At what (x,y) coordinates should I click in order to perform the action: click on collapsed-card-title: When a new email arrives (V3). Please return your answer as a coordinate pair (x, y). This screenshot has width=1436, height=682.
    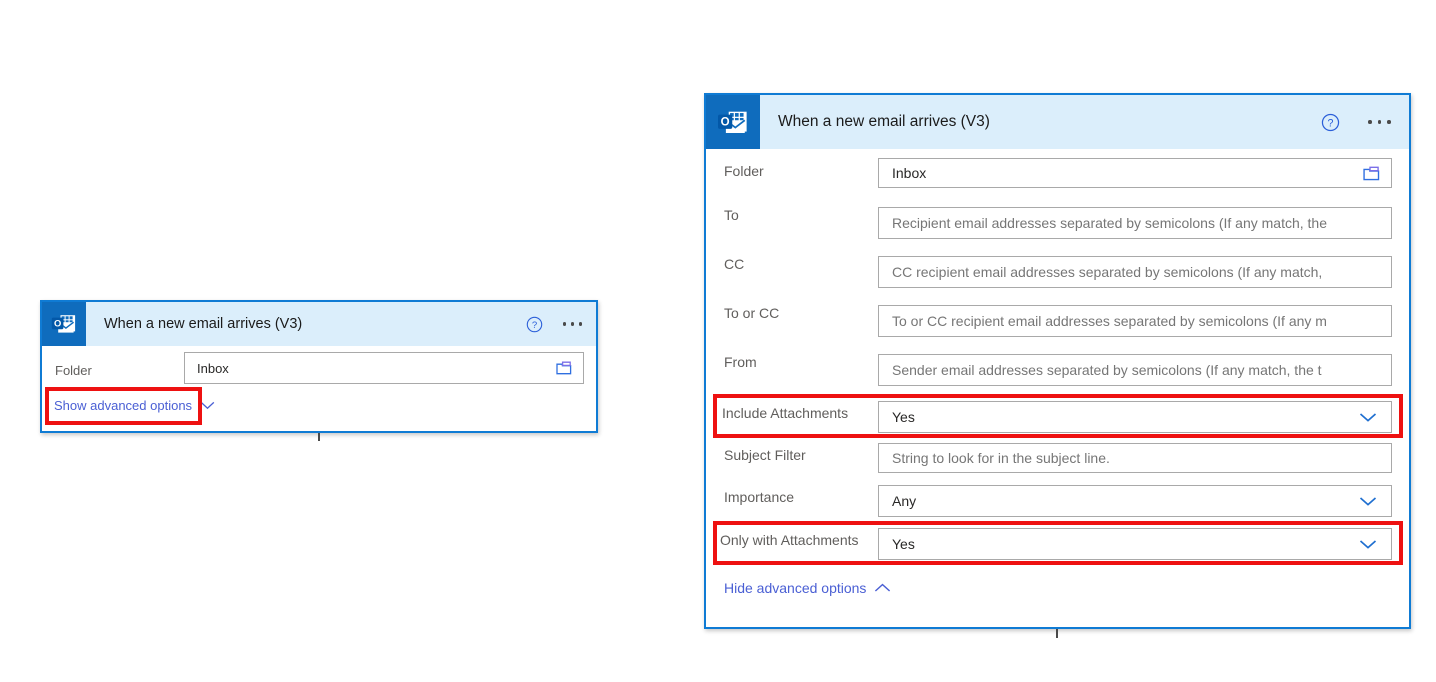
    Looking at the image, I should click on (203, 324).